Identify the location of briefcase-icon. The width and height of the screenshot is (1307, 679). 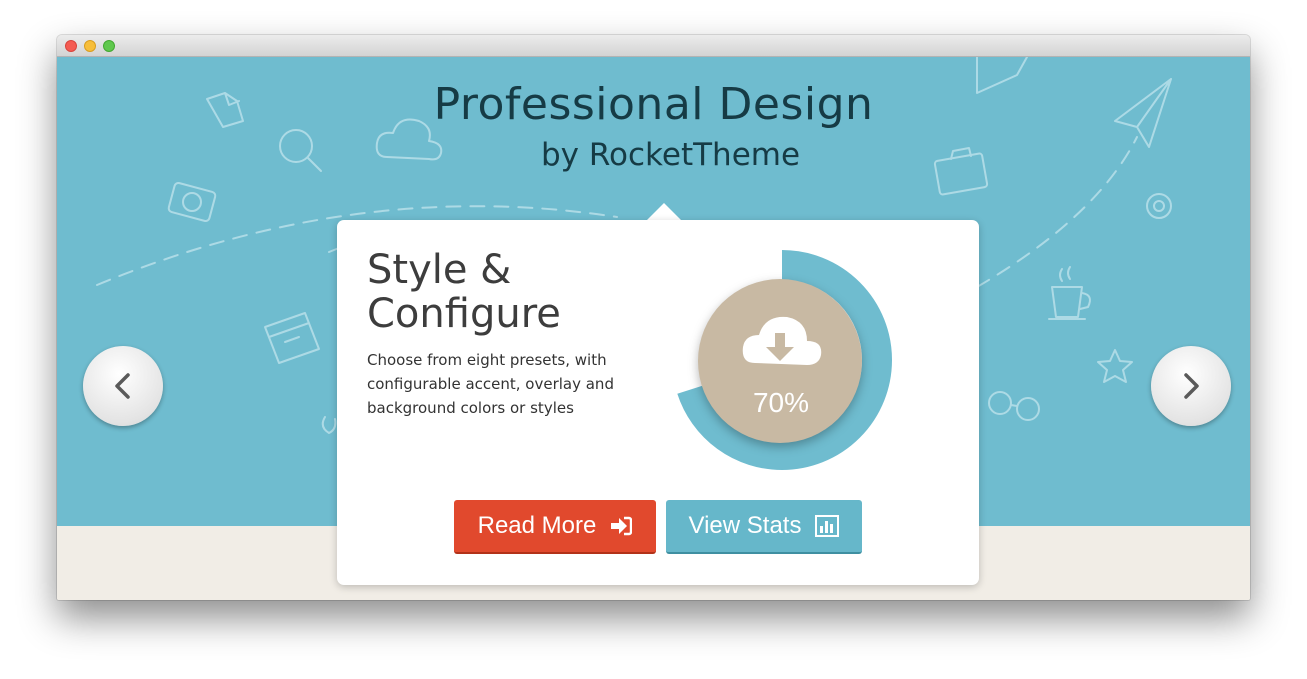
(961, 174).